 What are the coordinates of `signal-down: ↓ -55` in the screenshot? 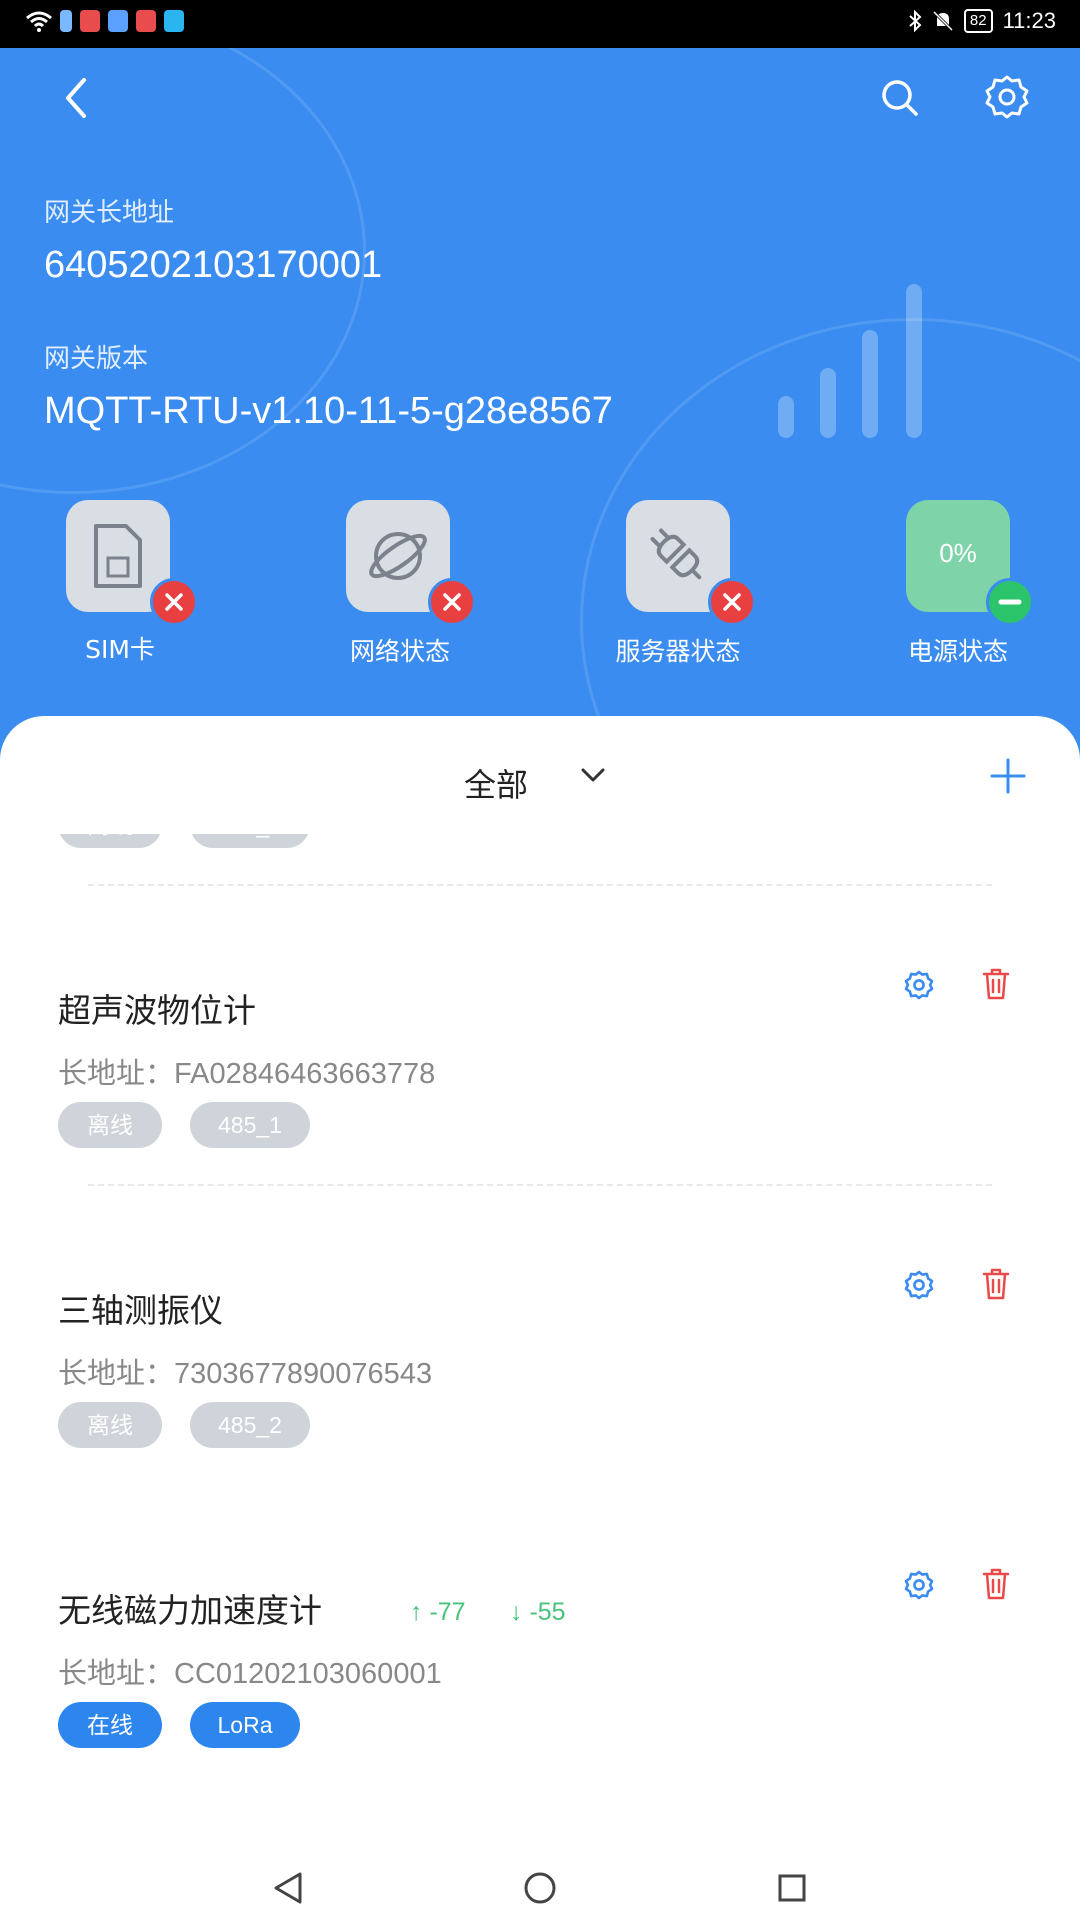 It's located at (538, 1612).